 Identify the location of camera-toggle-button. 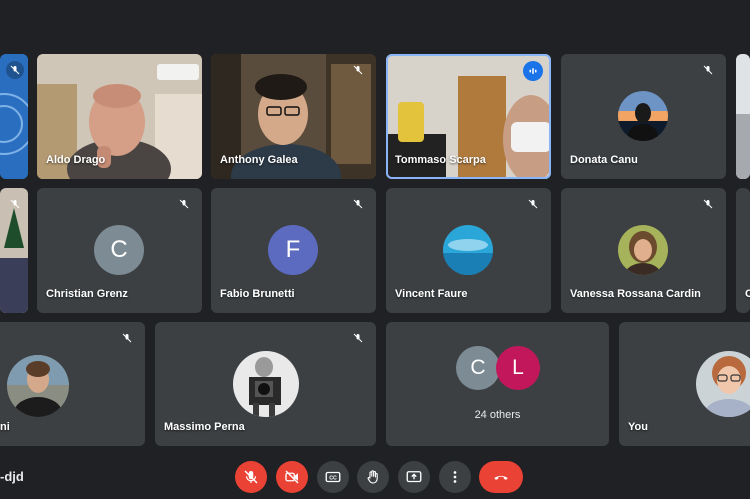
(292, 477).